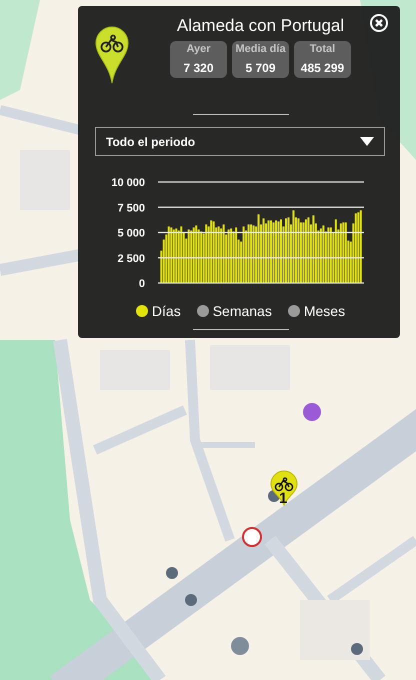 This screenshot has width=416, height=680. Describe the element at coordinates (283, 498) in the screenshot. I see `marker-label: 1` at that location.